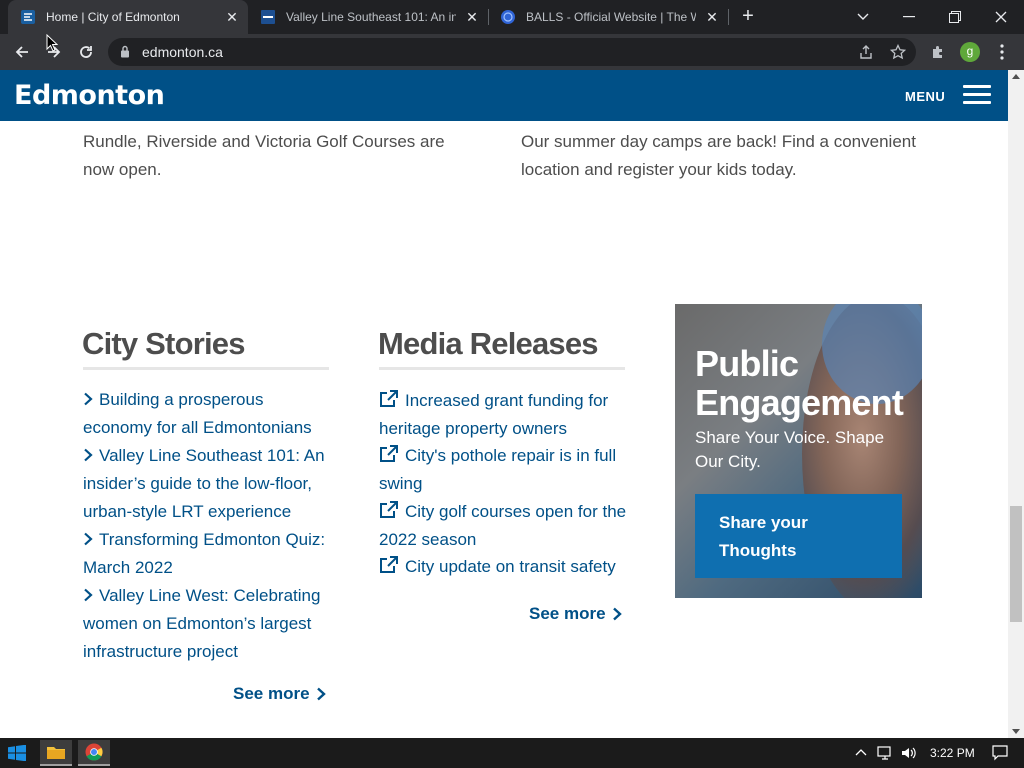 Image resolution: width=1024 pixels, height=768 pixels. Describe the element at coordinates (938, 52) in the screenshot. I see `extensions-icon` at that location.